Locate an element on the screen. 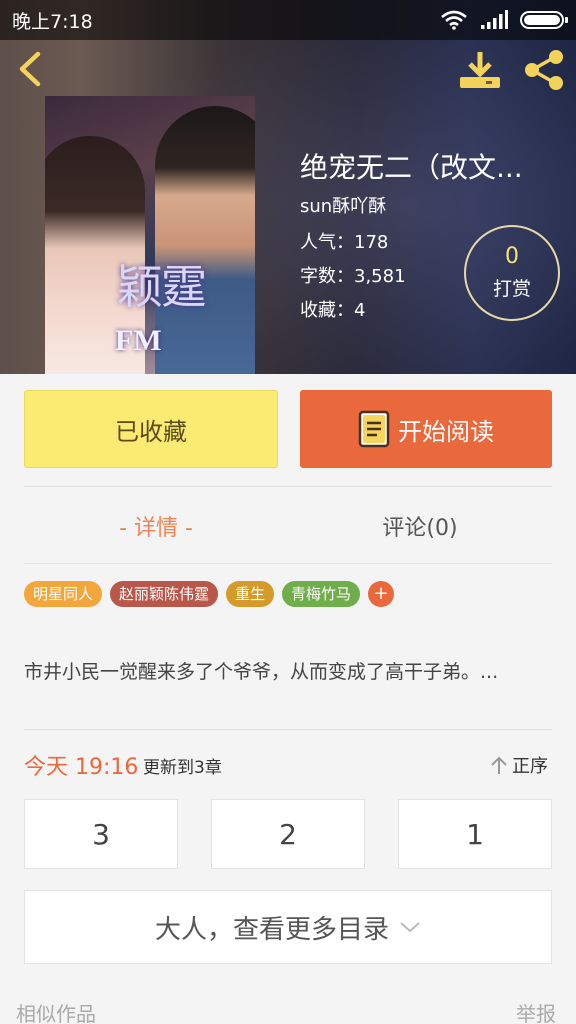 The image size is (576, 1024). cover-logo-fm: FM is located at coordinates (138, 340).